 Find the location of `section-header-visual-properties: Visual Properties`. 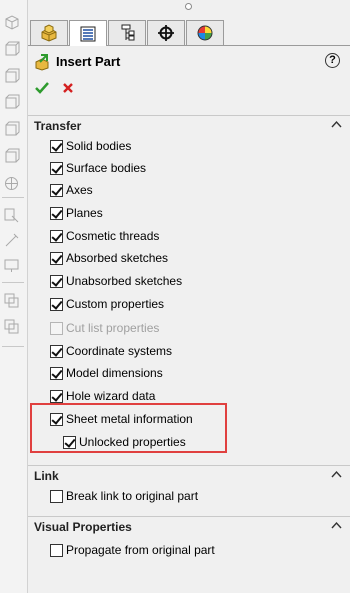

section-header-visual-properties: Visual Properties is located at coordinates (189, 525).